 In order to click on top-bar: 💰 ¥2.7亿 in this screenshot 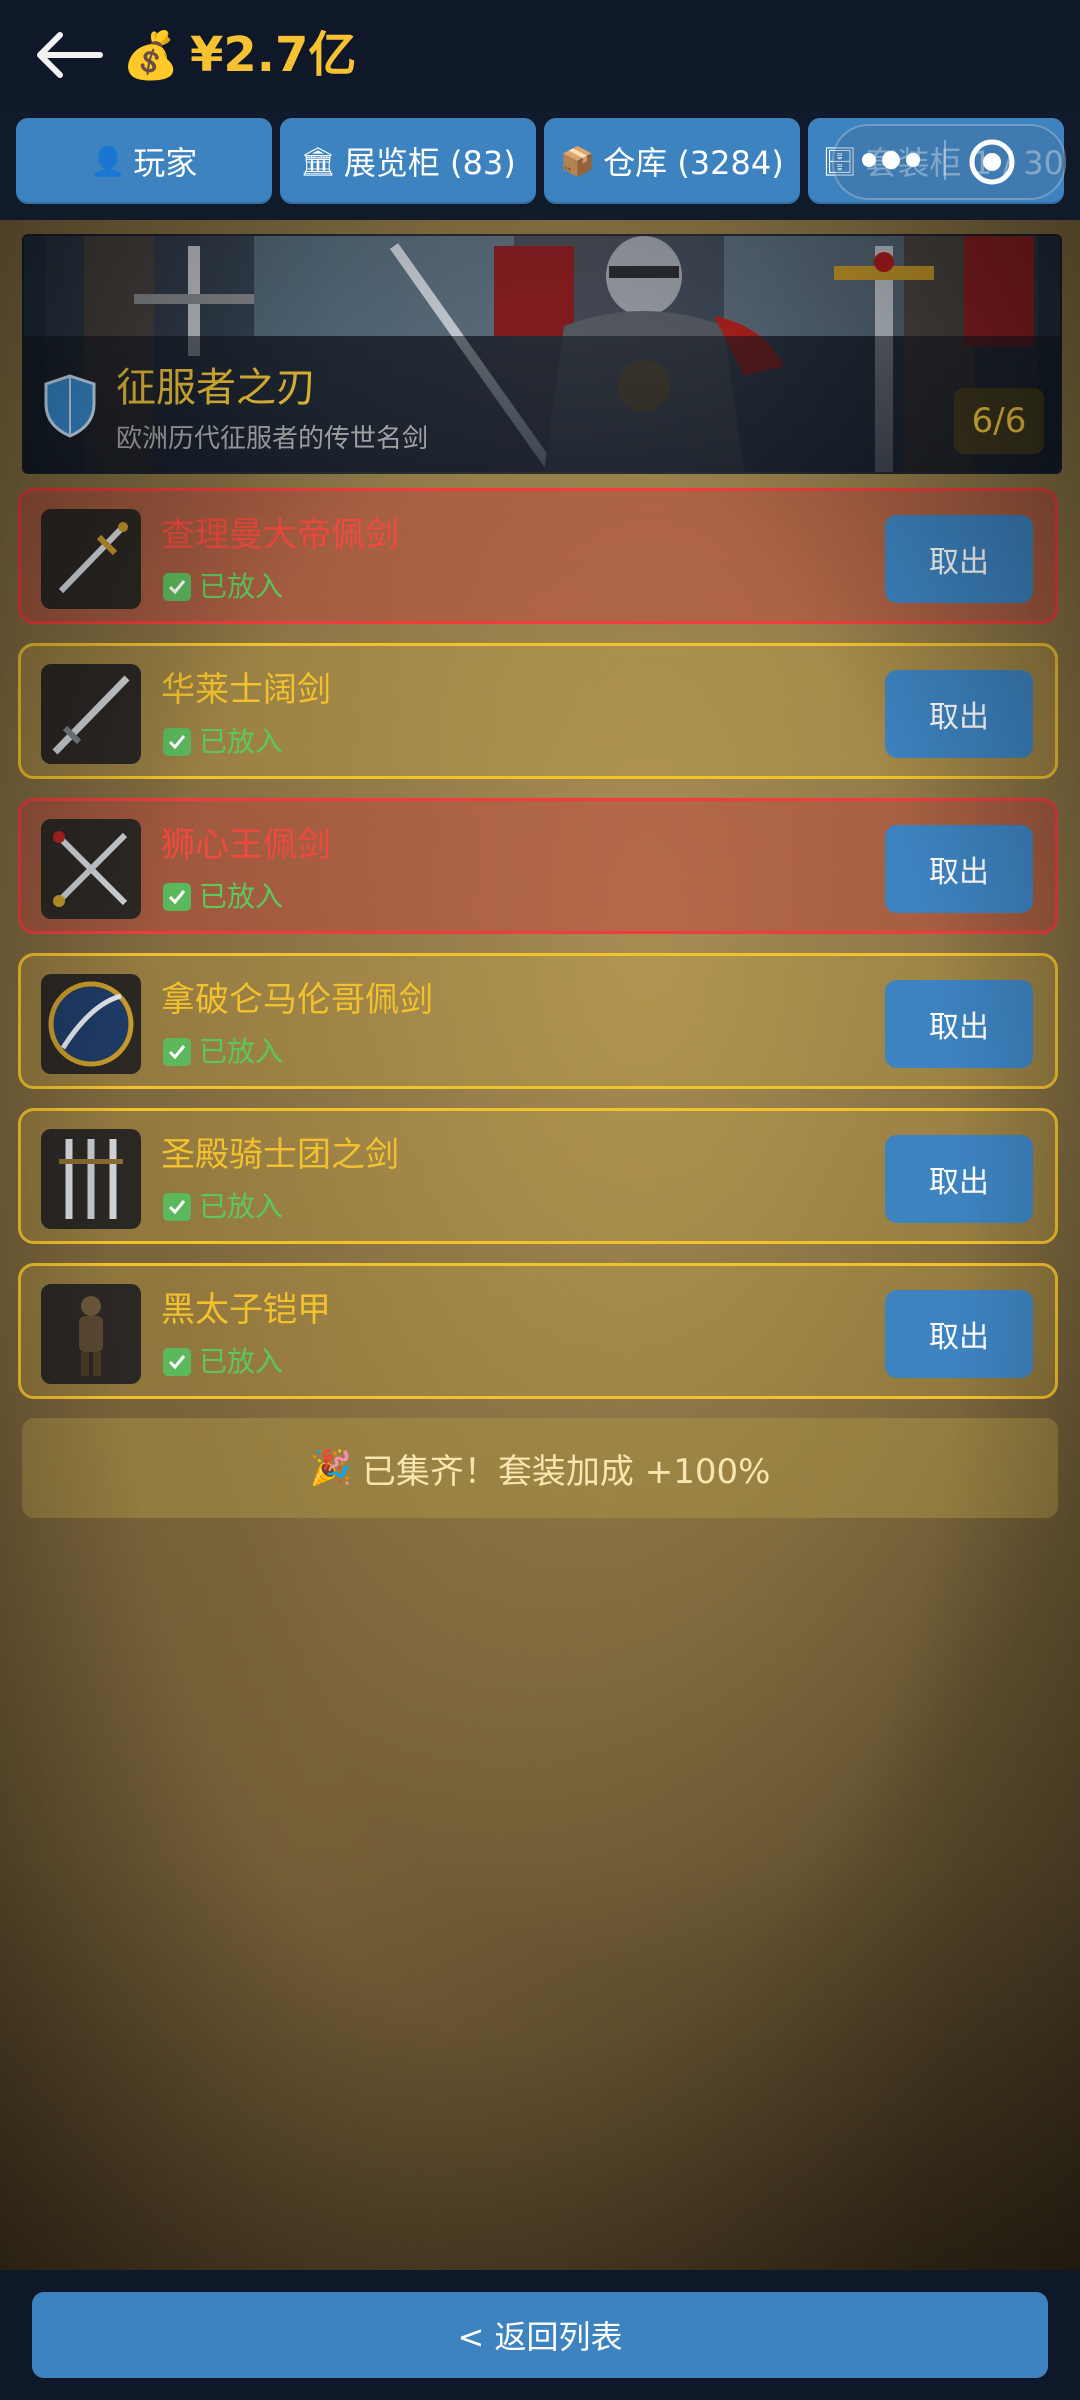, I will do `click(540, 55)`.